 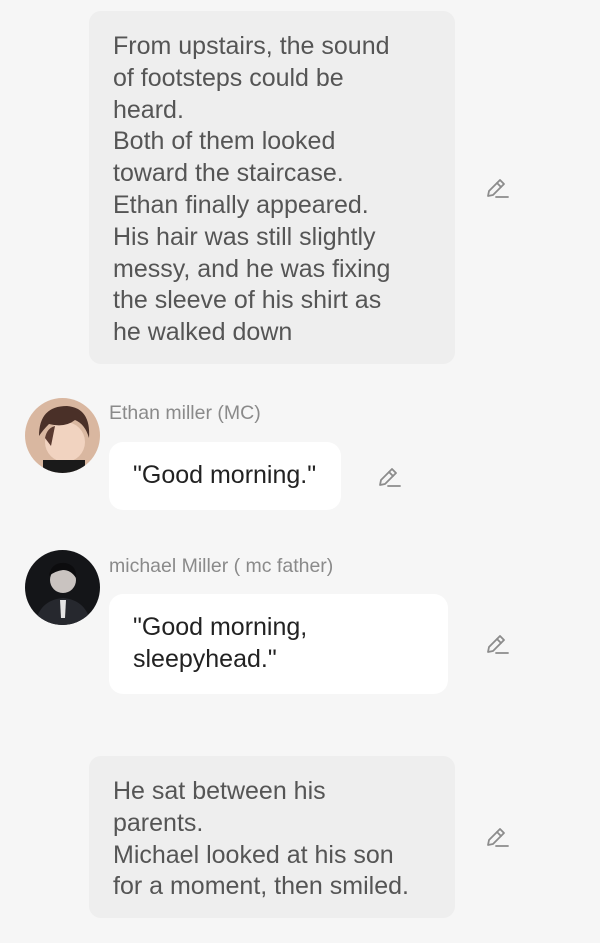 I want to click on narration-line: Michael looked at his son, so click(x=253, y=854).